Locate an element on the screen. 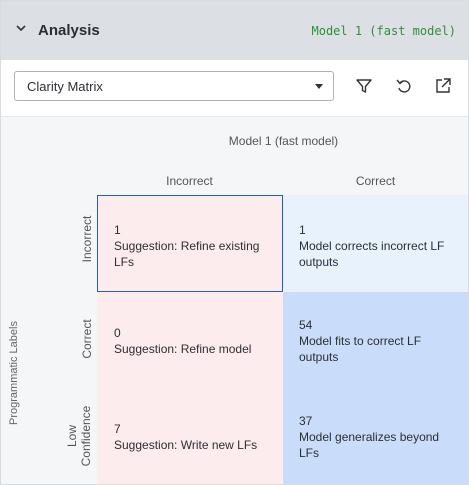 The image size is (469, 485). model-axis-label: Model 1 (fast model) is located at coordinates (283, 141).